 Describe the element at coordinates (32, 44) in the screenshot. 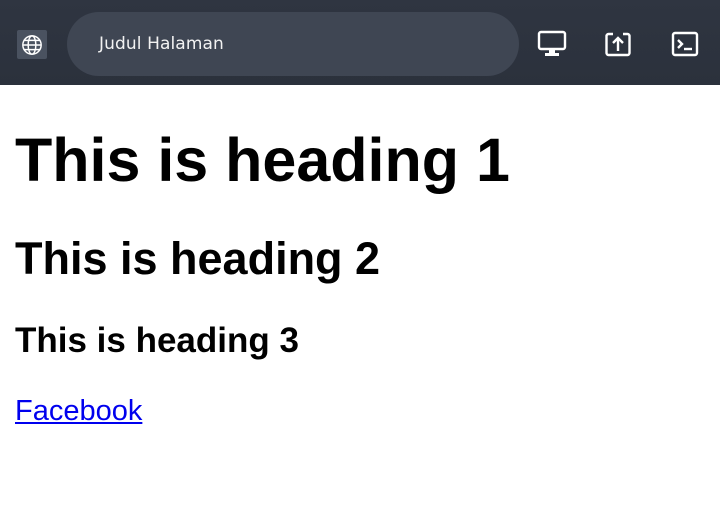

I see `globe-icon` at that location.